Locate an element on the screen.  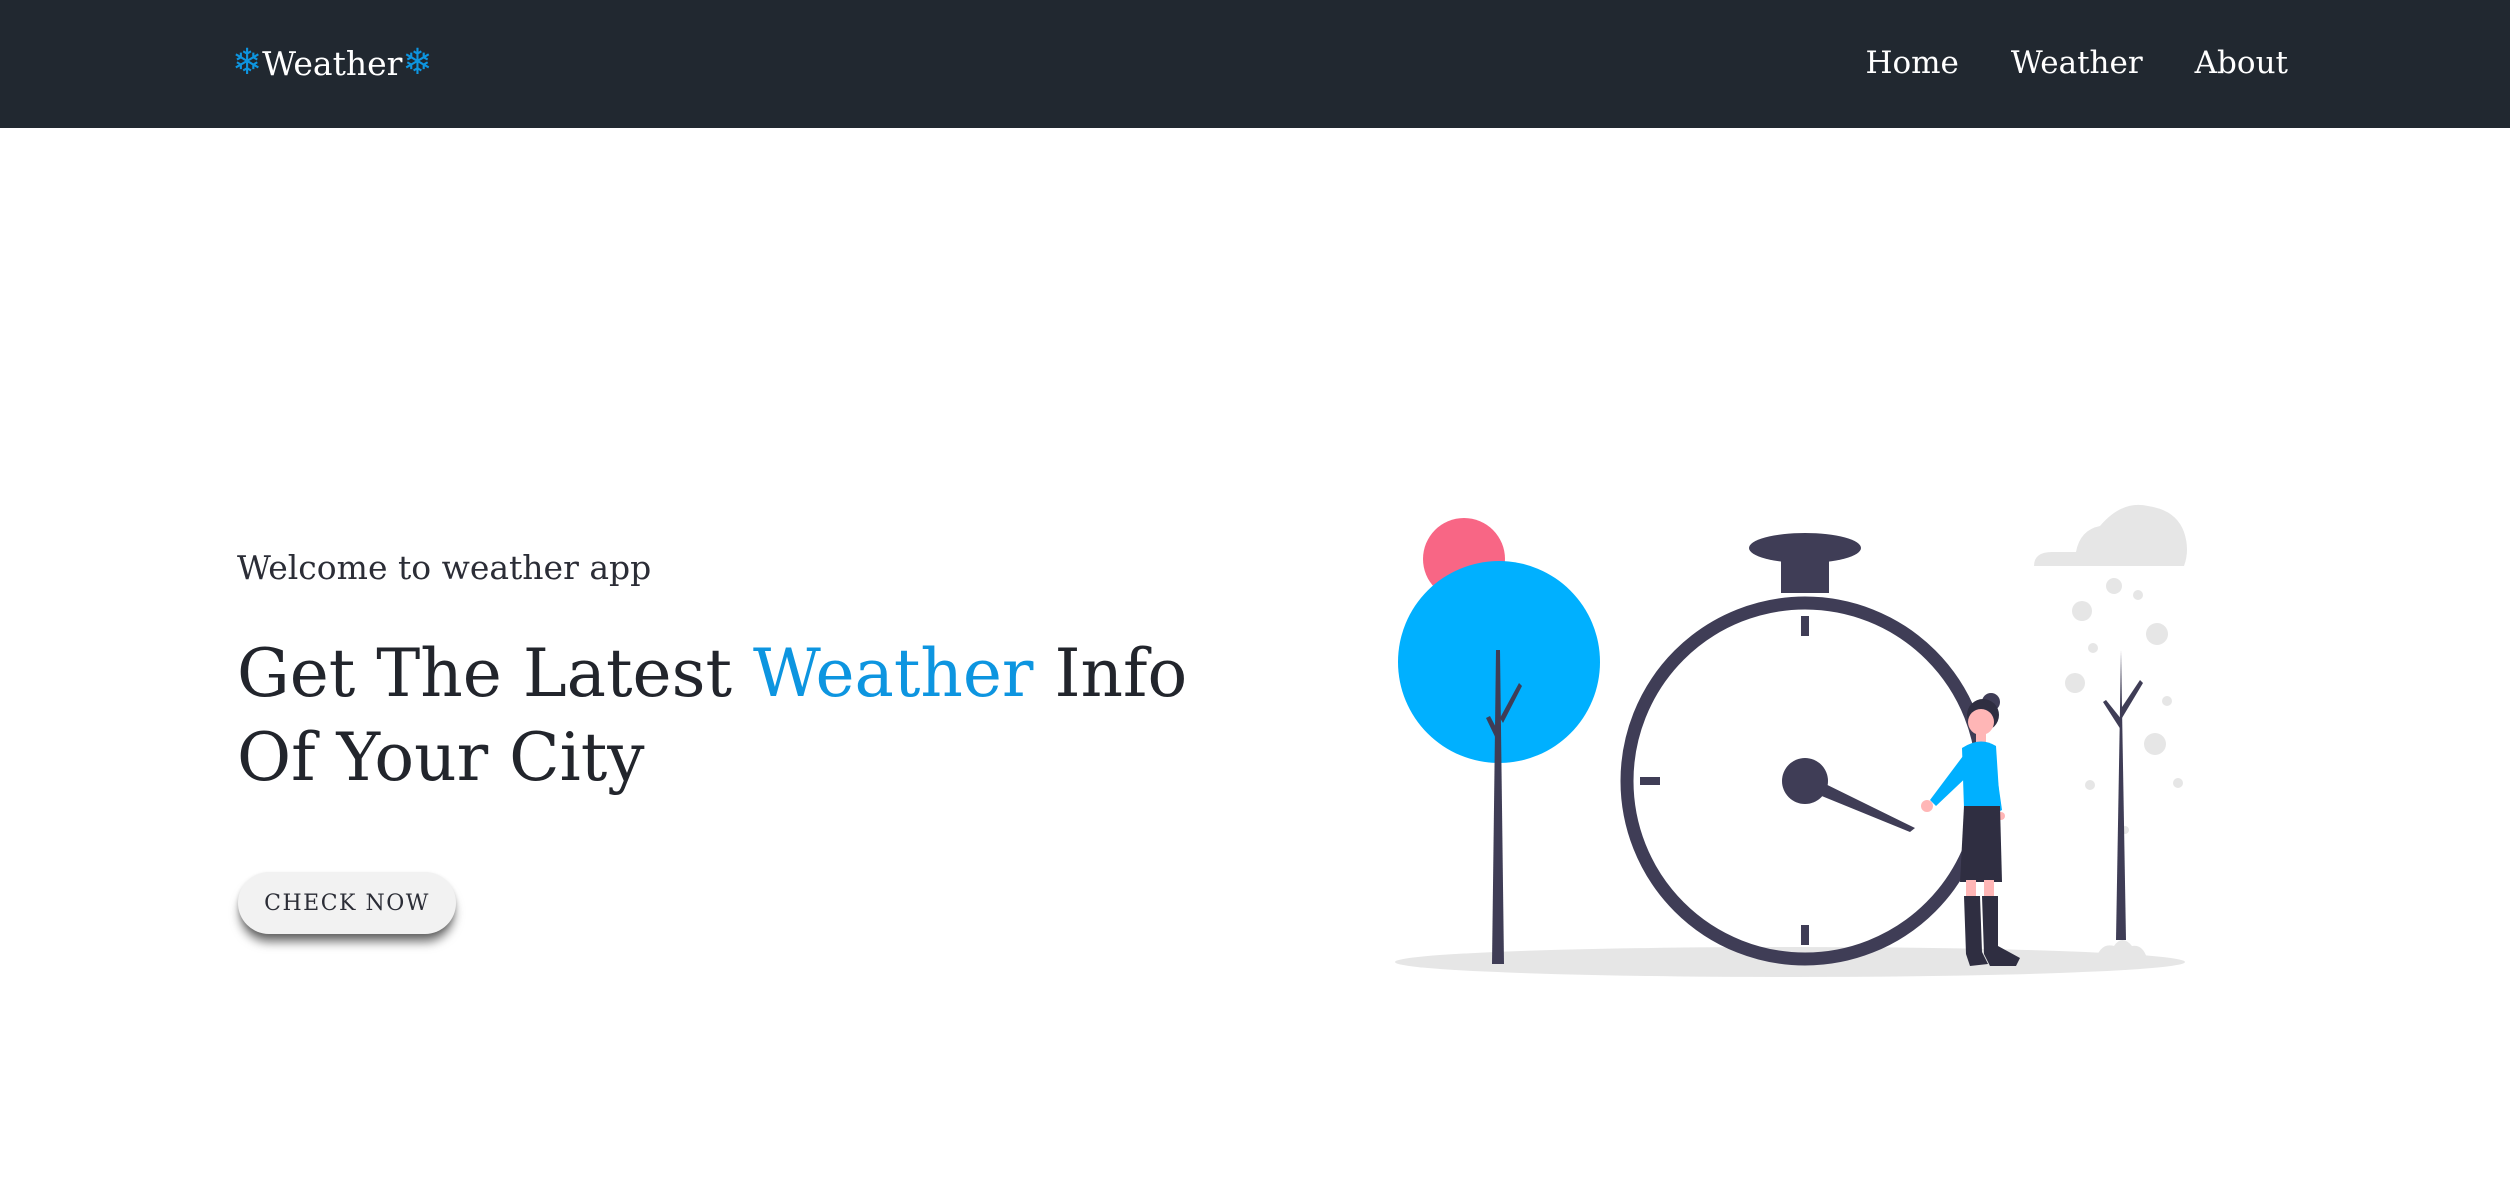
welcome-text: Welcome to weather app is located at coordinates (444, 567).